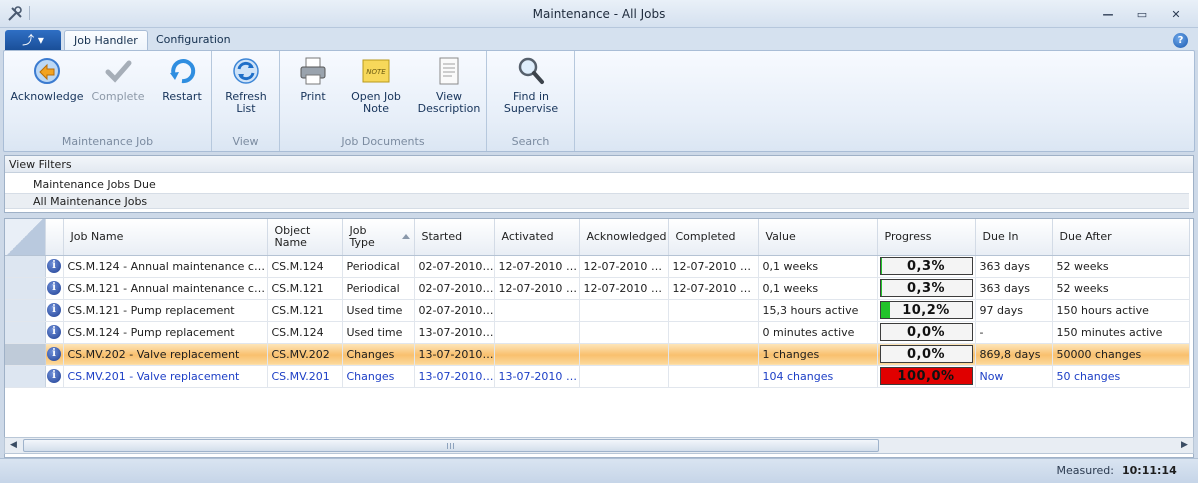 The image size is (1198, 483). I want to click on cell-name: CS.MV.202 - Valve replacement, so click(165, 354).